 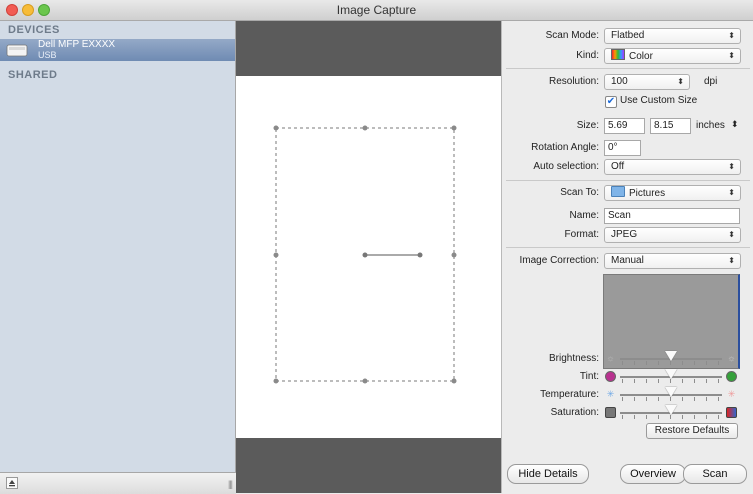 I want to click on devices-header: DEVICES, so click(x=34, y=30).